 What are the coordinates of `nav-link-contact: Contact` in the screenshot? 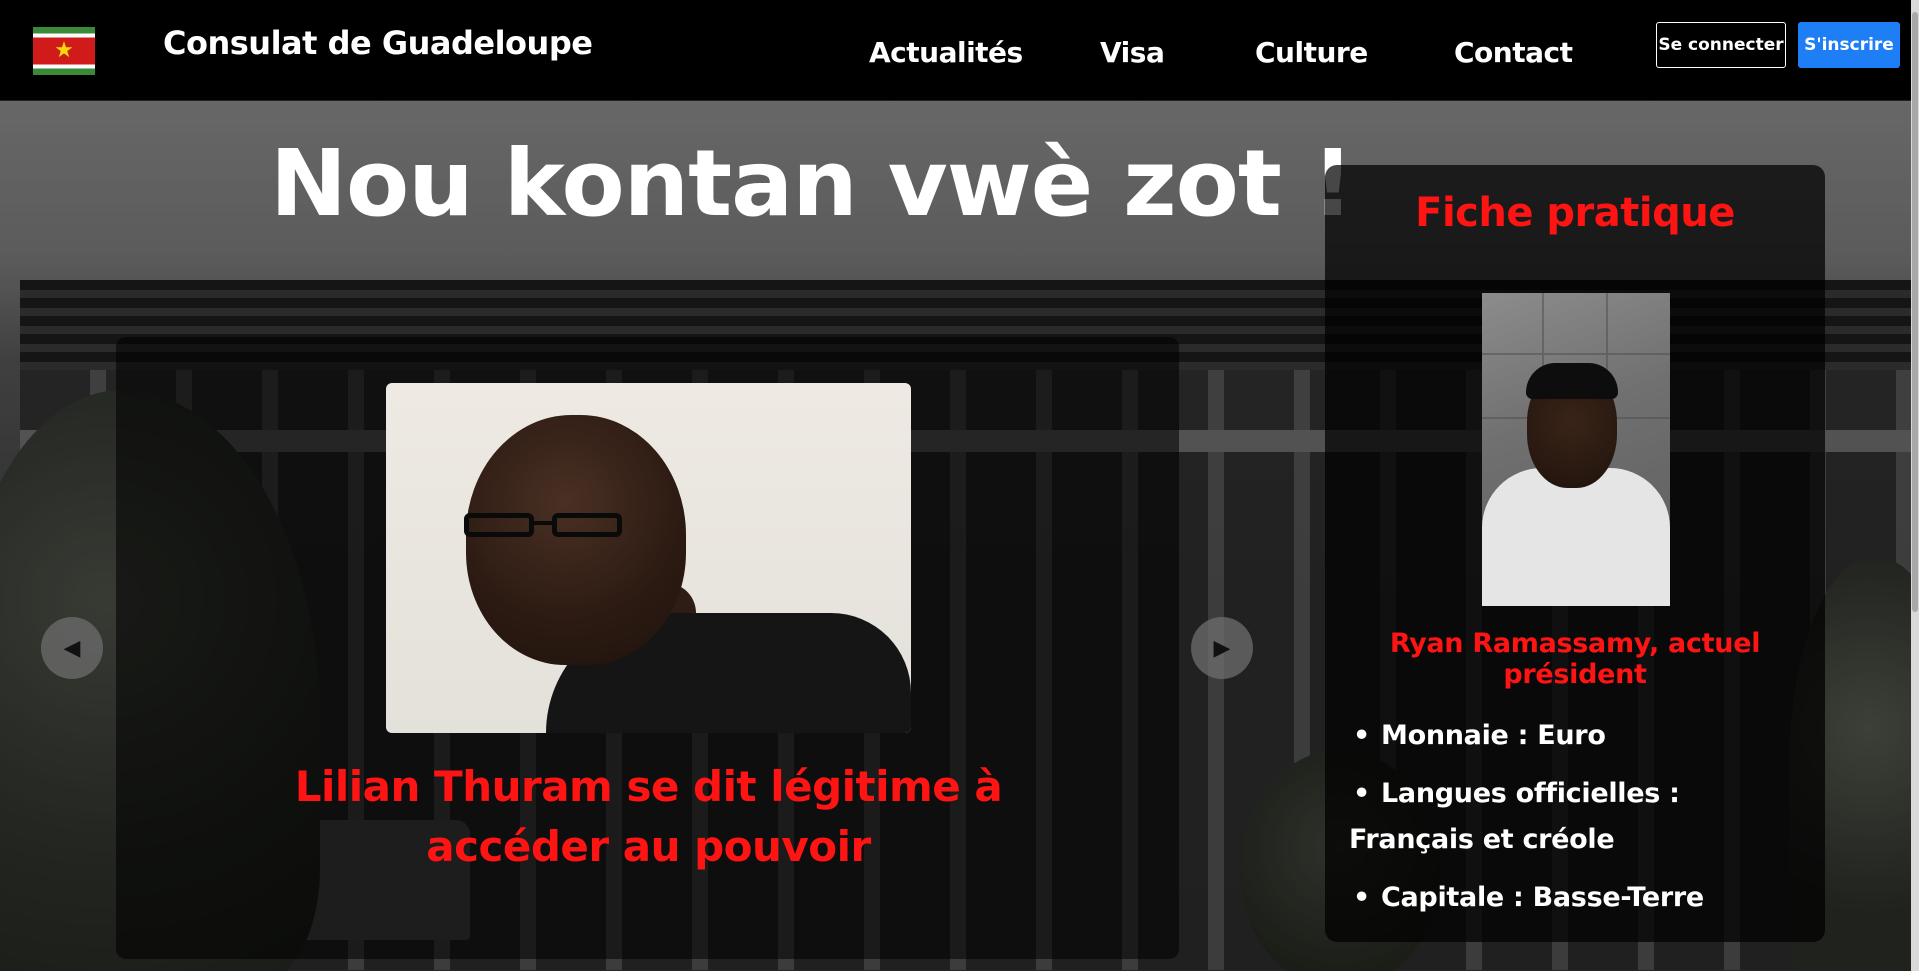 It's located at (1513, 52).